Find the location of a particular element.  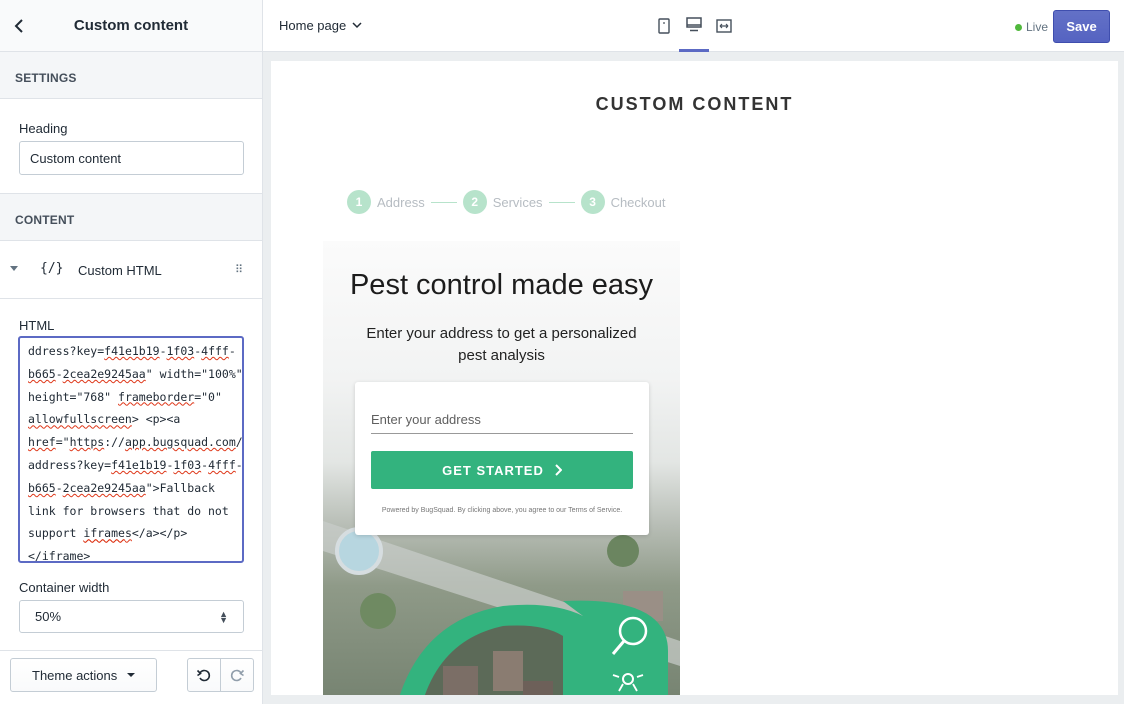

code-line: address?key=f41e1b19-1f03-4fff- is located at coordinates (135, 464).